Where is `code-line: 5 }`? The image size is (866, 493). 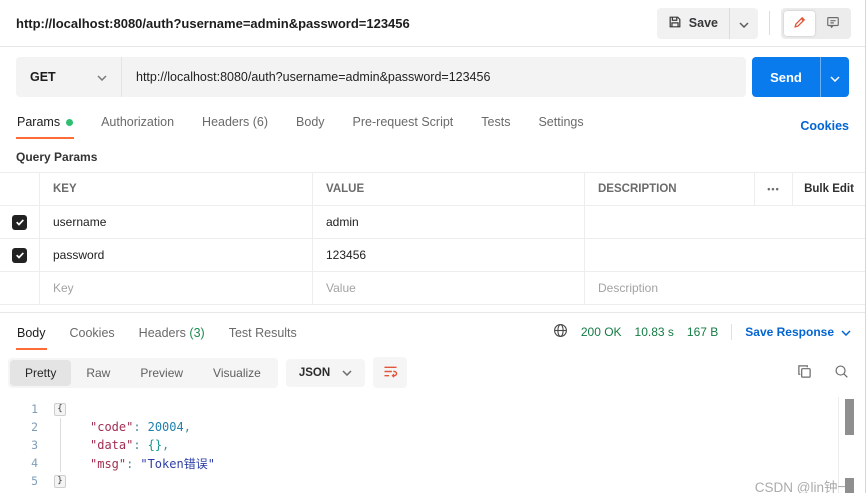 code-line: 5 } is located at coordinates (432, 481).